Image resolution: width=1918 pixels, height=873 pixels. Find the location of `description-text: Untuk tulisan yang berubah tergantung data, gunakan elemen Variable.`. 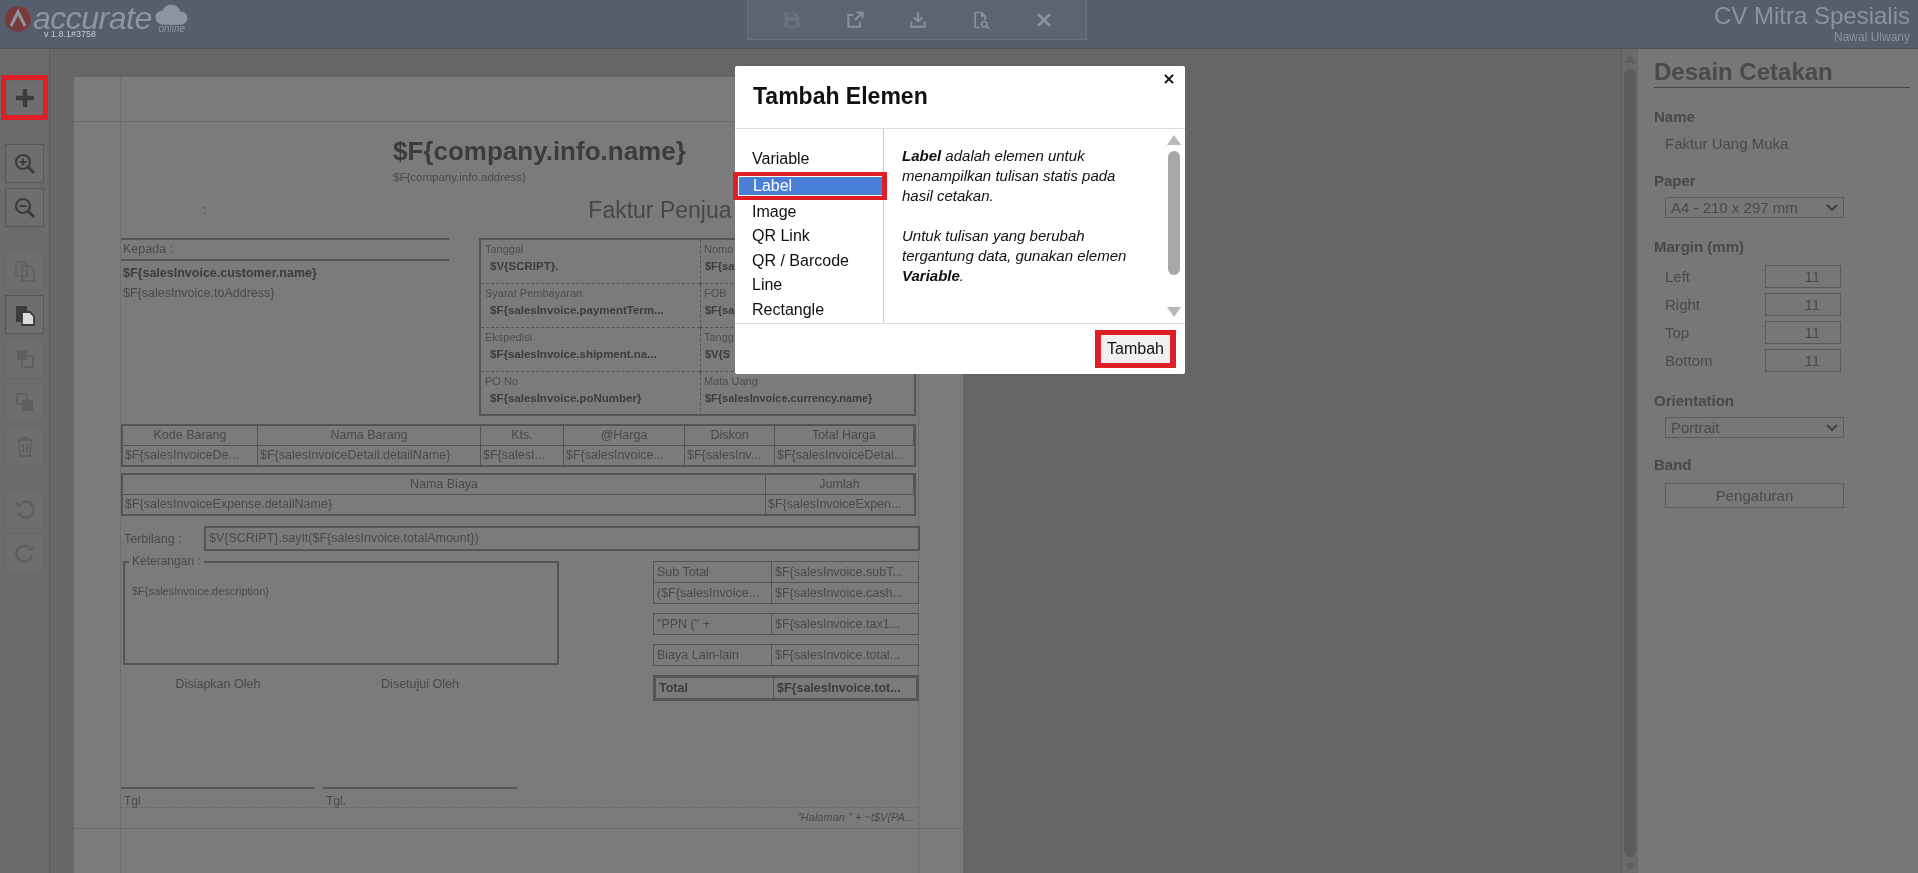

description-text: Untuk tulisan yang berubah tergantung data, gunakan elemen Variable. is located at coordinates (1015, 256).